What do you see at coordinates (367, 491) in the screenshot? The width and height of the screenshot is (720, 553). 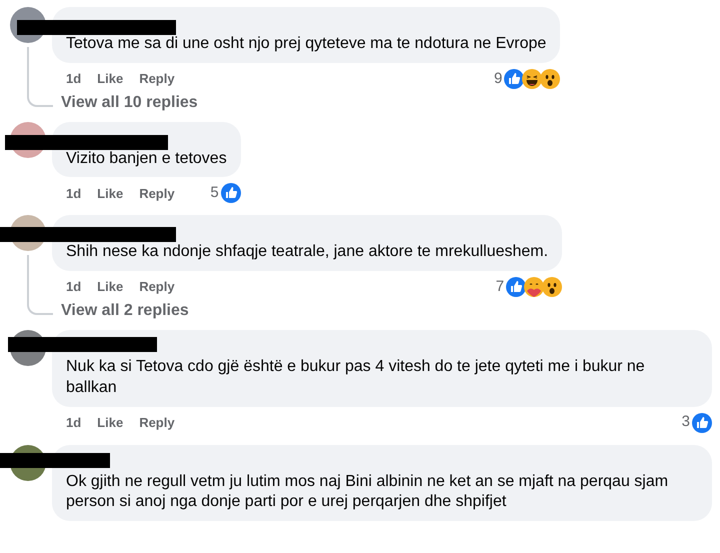 I see `comment-text: Ok gjith ne regull vetm ju lutim mos naj Bini albinin ne ket an se mjaft na perqau sjam person si anoj nga donje parti por e urej perqarjen dhe shpifjet` at bounding box center [367, 491].